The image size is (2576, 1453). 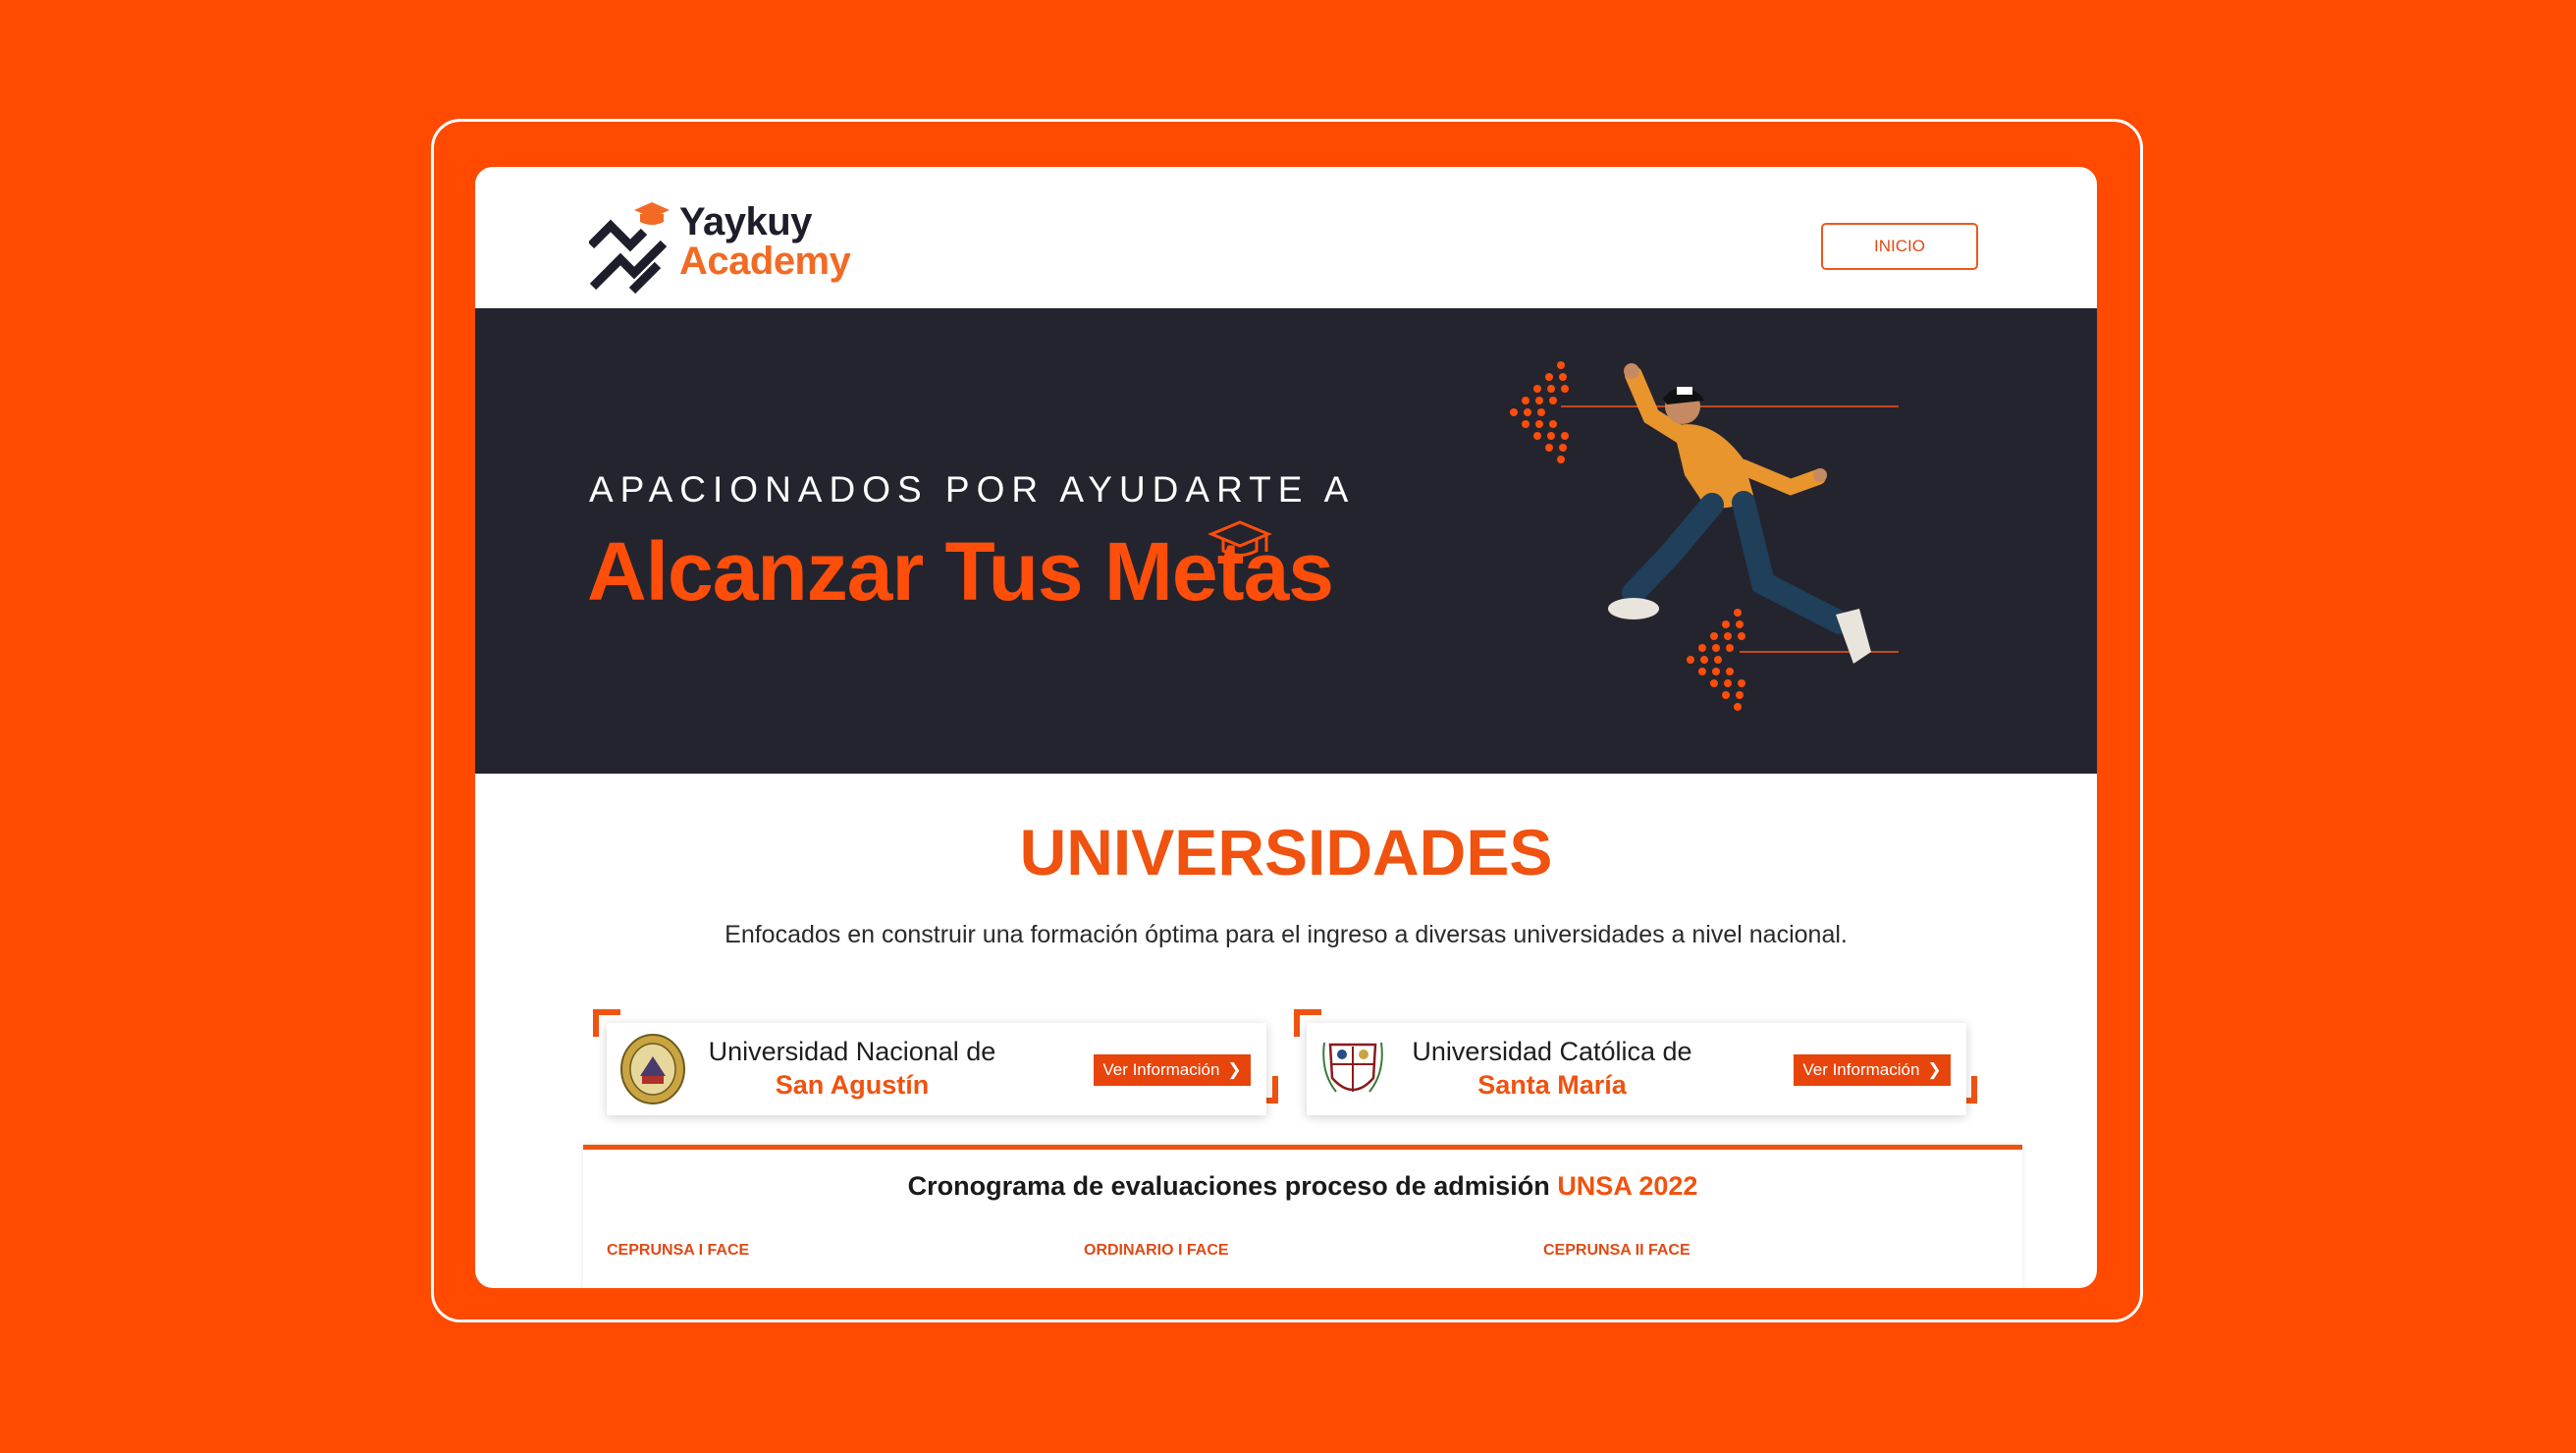 I want to click on jumping-student-illustration, so click(x=1704, y=536).